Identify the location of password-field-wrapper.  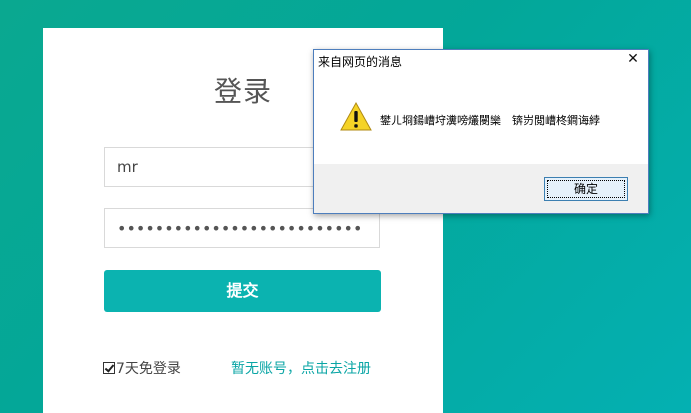
(242, 228).